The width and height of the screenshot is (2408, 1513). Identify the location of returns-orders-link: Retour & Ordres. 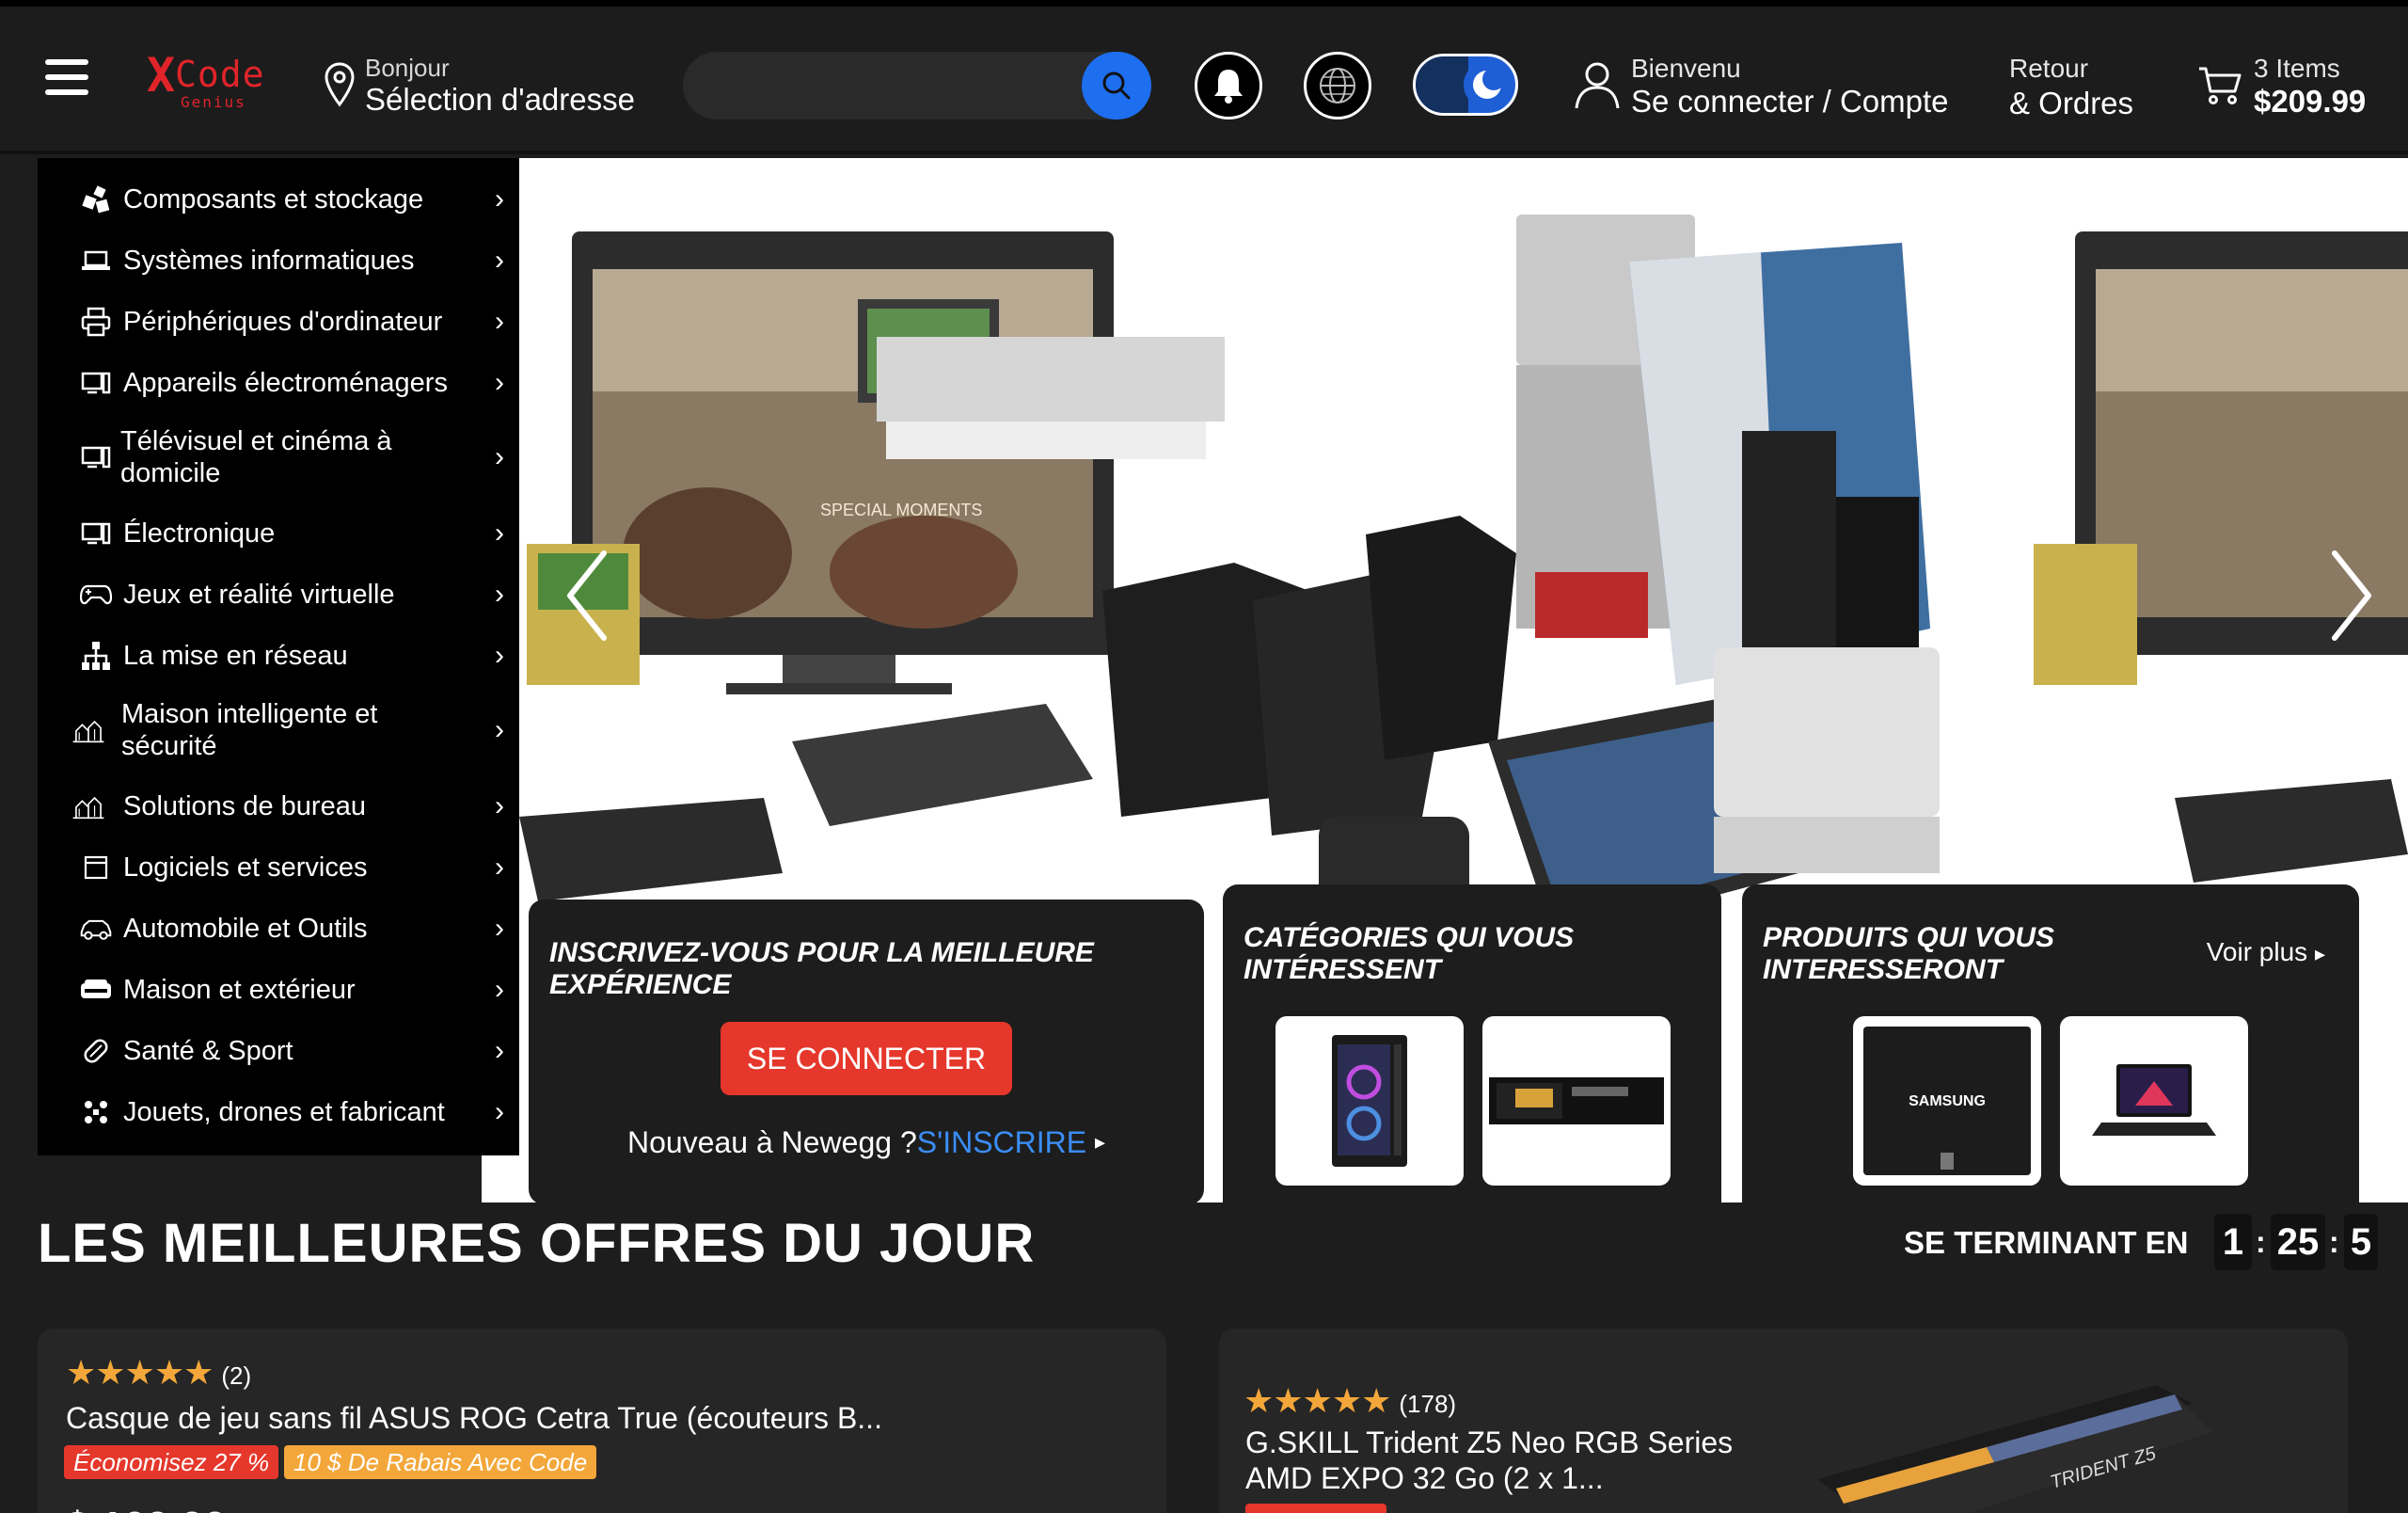
(2071, 87).